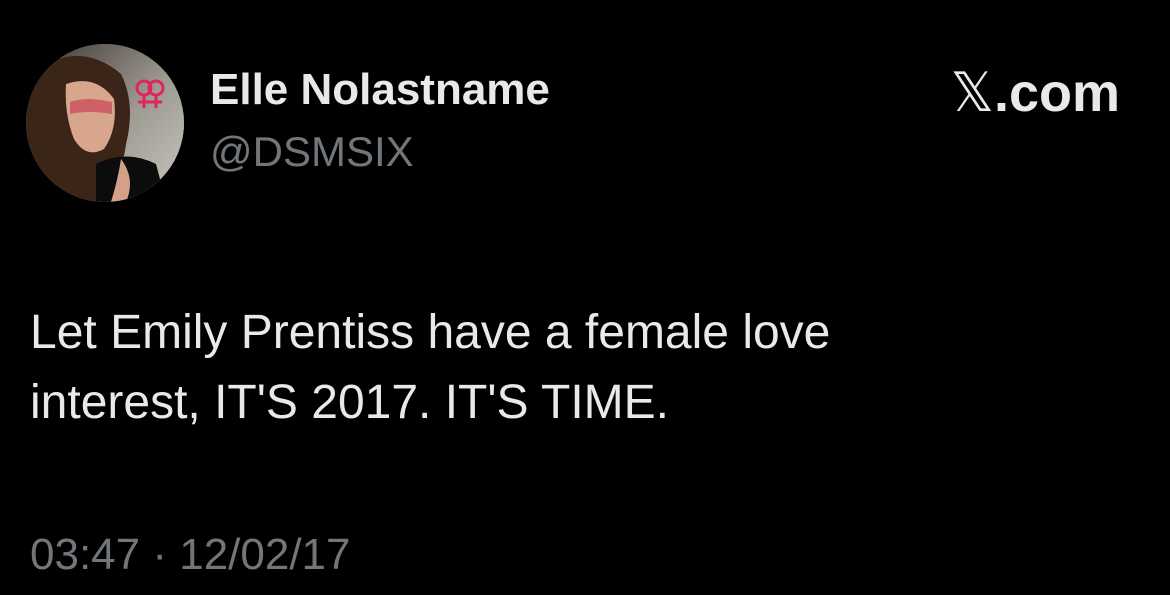  Describe the element at coordinates (85, 554) in the screenshot. I see `tweet-time: 03:47` at that location.